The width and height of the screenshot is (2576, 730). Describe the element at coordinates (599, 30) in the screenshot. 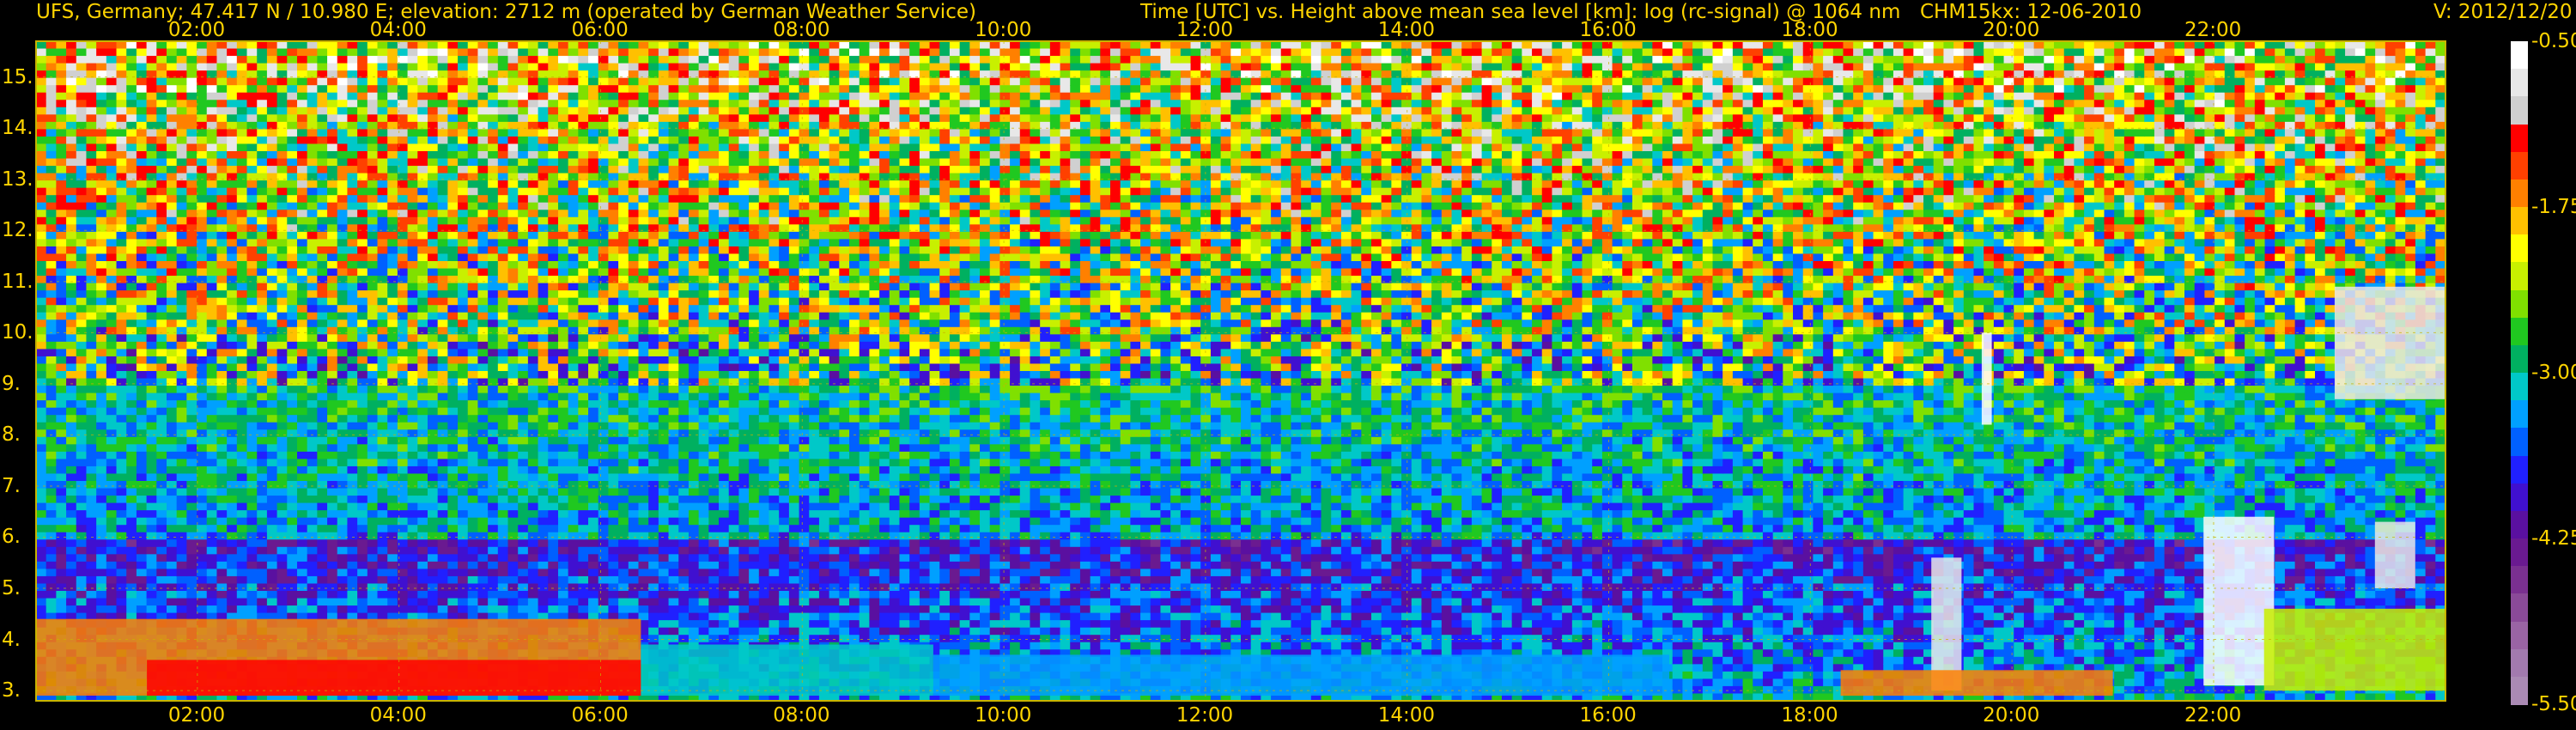

I see `top-x-tick-label: 06:00` at that location.